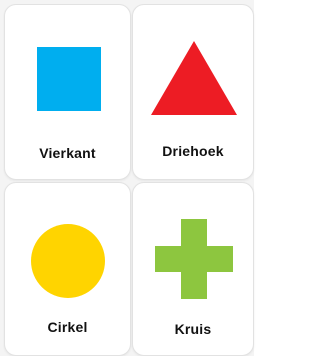 The height and width of the screenshot is (356, 320). I want to click on triangle-icon, so click(194, 78).